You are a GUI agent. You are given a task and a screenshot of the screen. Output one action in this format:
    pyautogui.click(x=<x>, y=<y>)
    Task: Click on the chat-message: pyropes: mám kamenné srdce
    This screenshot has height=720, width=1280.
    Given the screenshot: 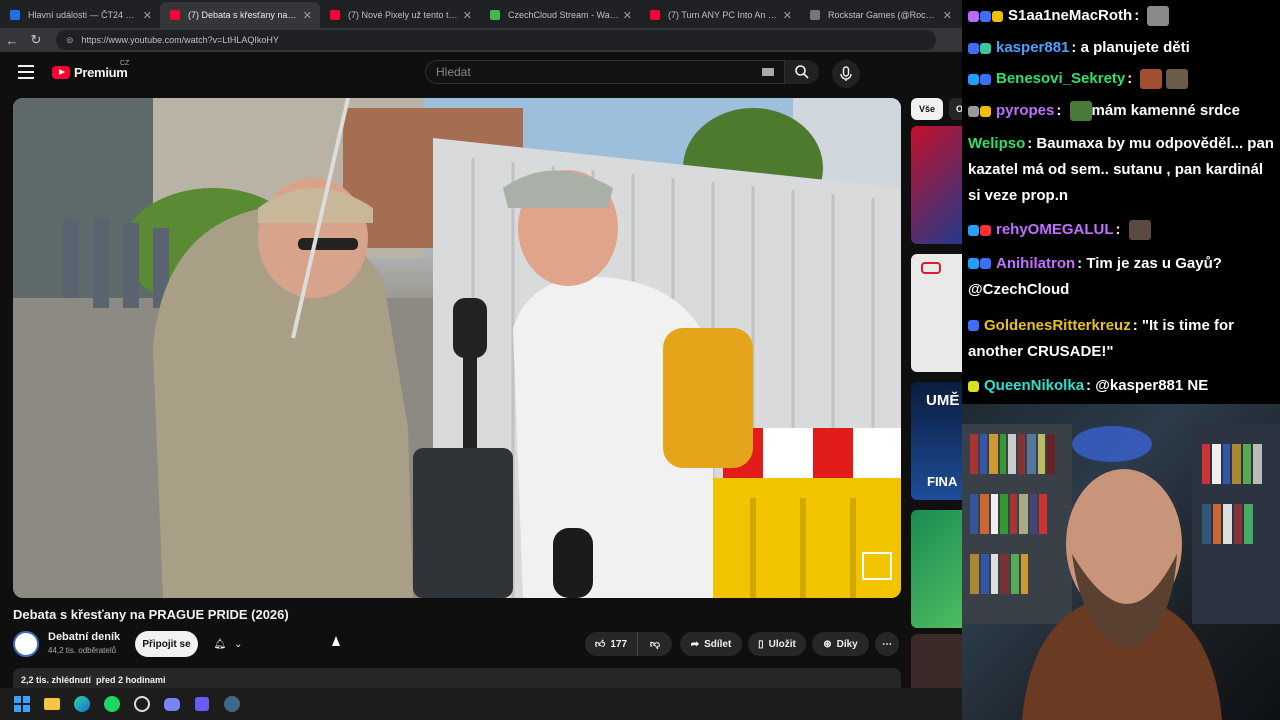 What is the action you would take?
    pyautogui.click(x=1121, y=111)
    